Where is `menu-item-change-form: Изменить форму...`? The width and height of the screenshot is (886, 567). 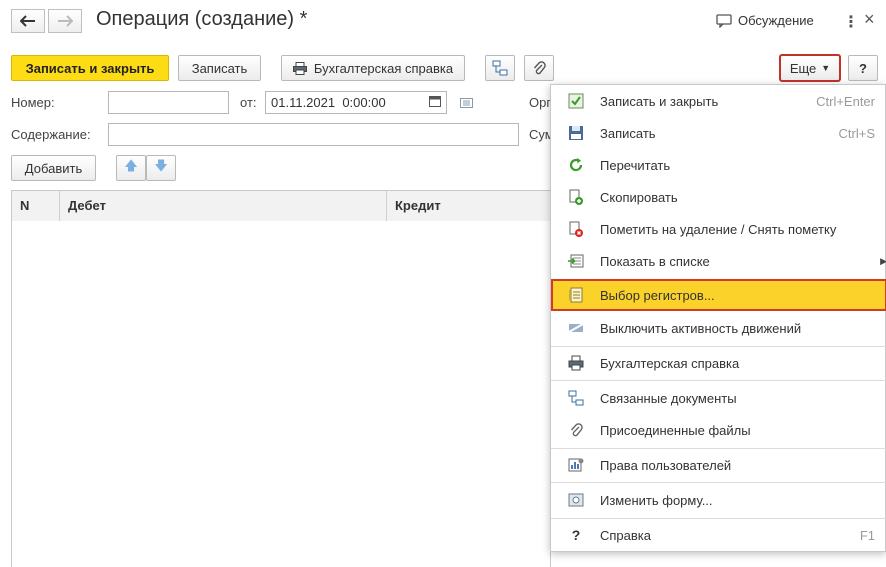
menu-item-change-form: Изменить форму... is located at coordinates (718, 500).